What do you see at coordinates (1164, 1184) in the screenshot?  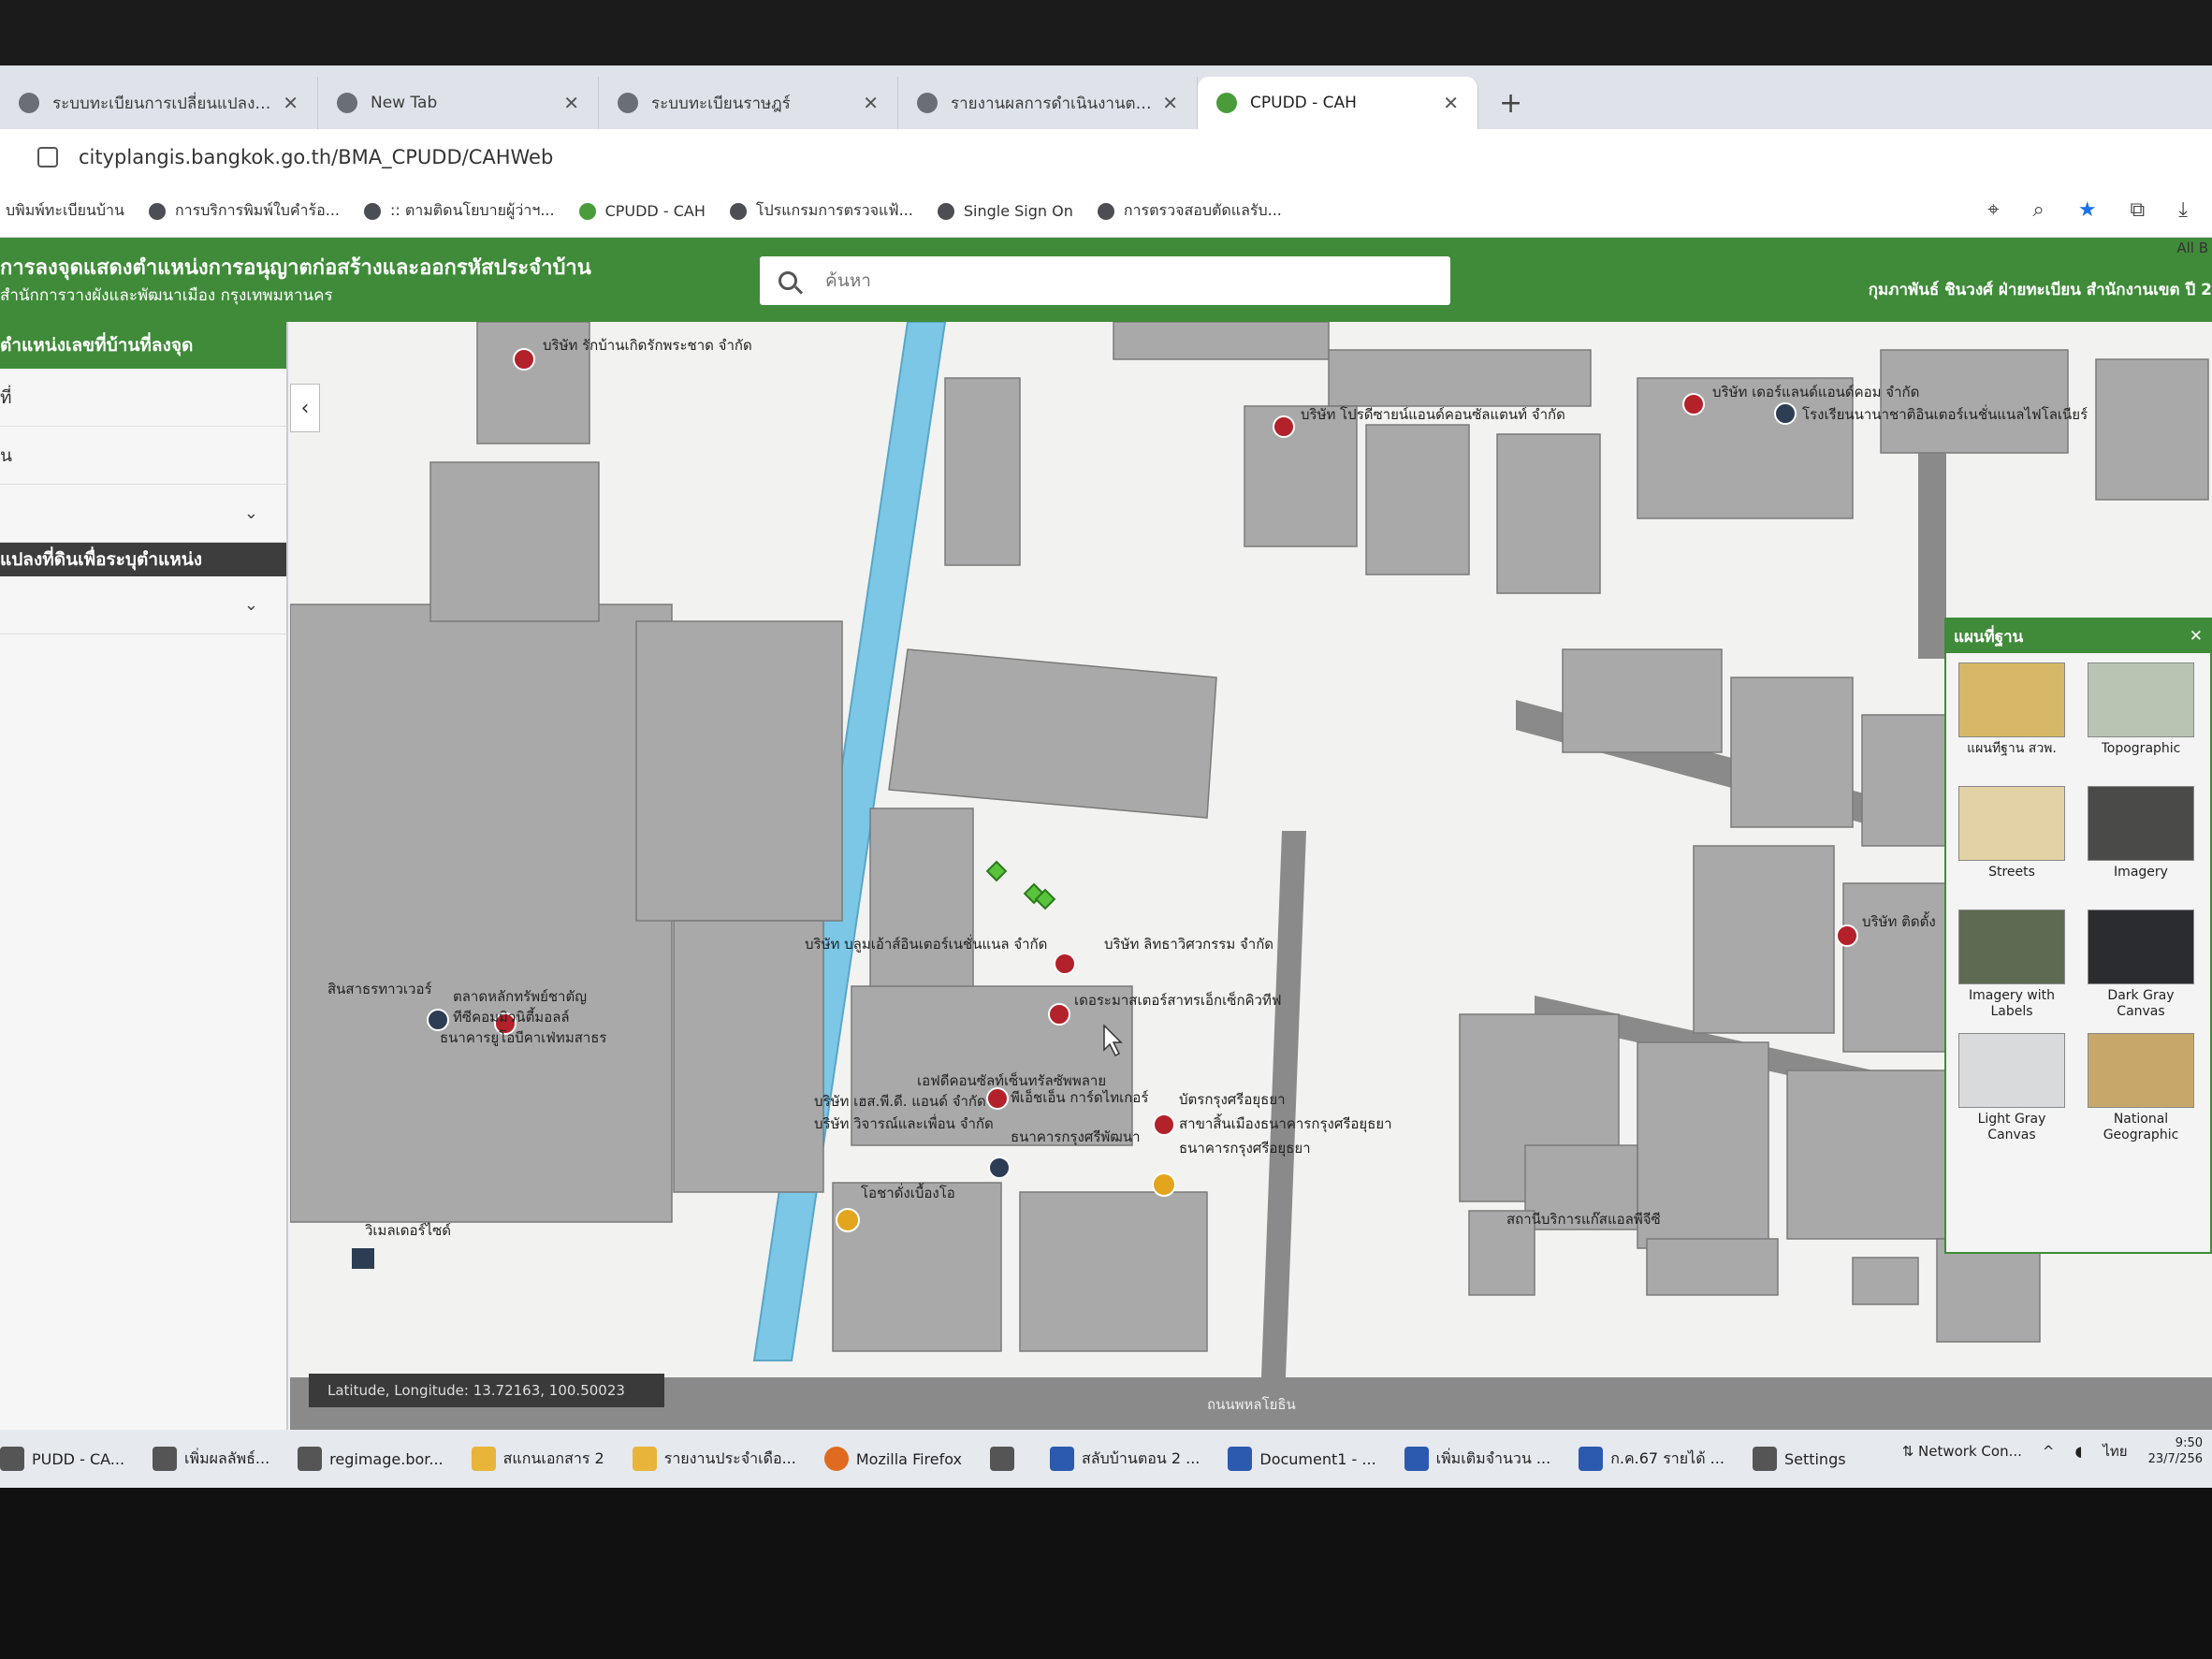 I see `food-marker` at bounding box center [1164, 1184].